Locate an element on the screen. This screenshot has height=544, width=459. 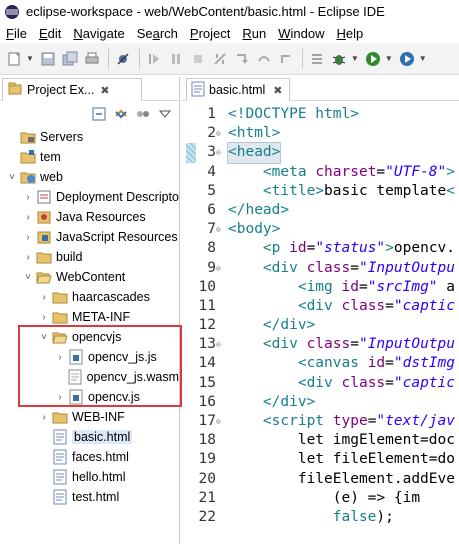
disconnect-icon is located at coordinates (220, 59).